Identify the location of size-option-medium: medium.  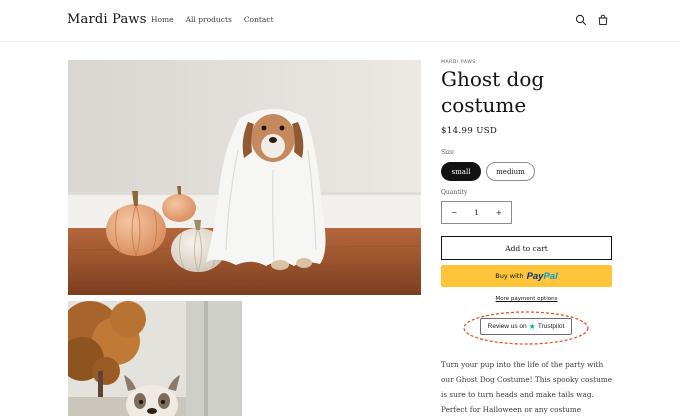
(510, 171).